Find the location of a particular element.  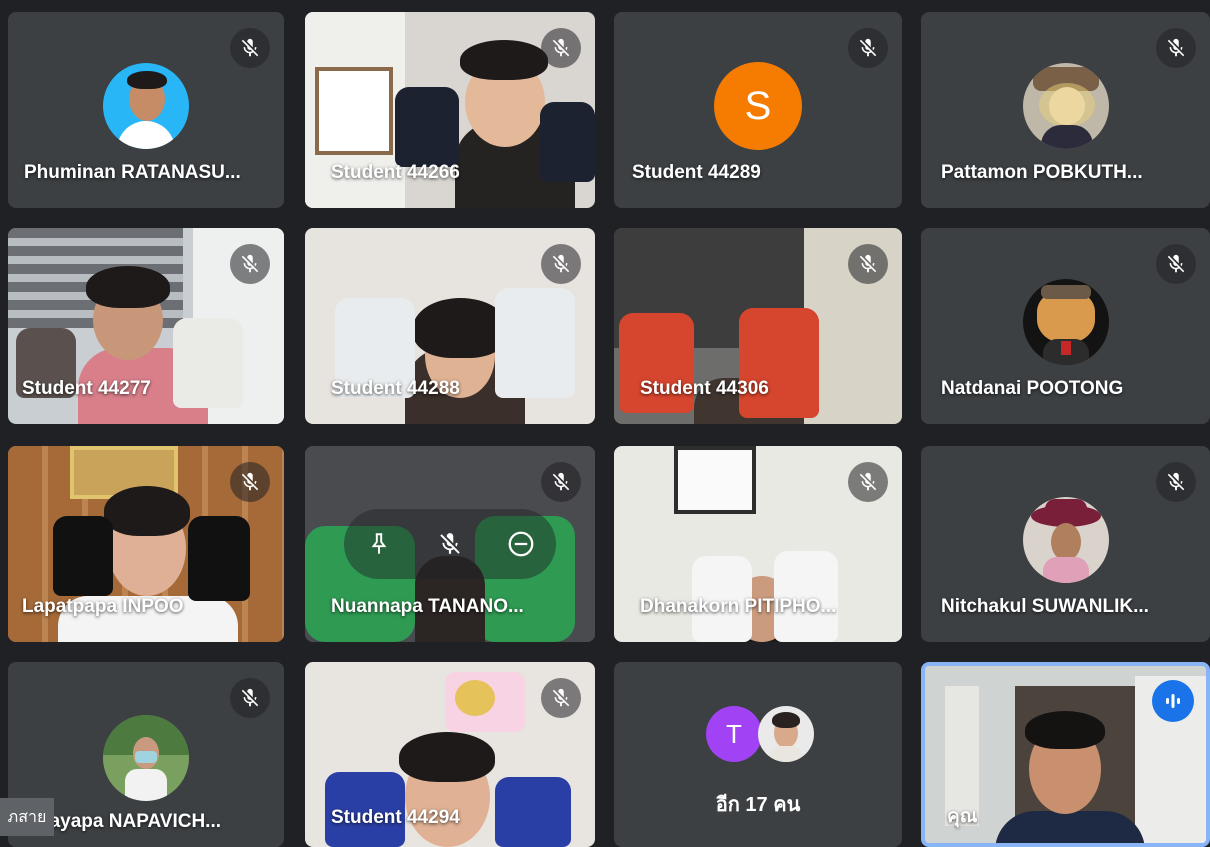

participant-tile: S Student 44289 is located at coordinates (758, 110).